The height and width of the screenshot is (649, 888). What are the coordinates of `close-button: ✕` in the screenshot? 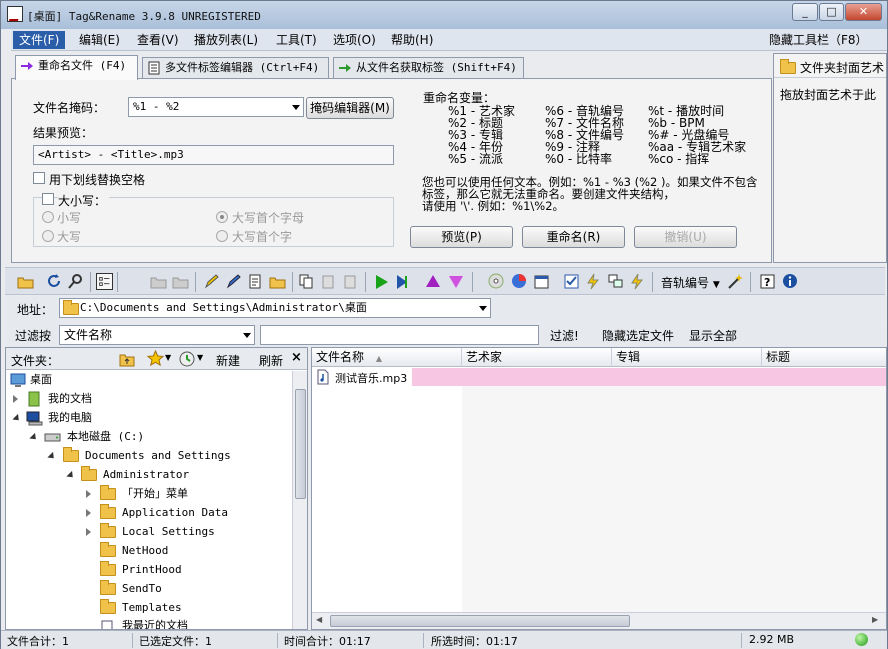 It's located at (863, 12).